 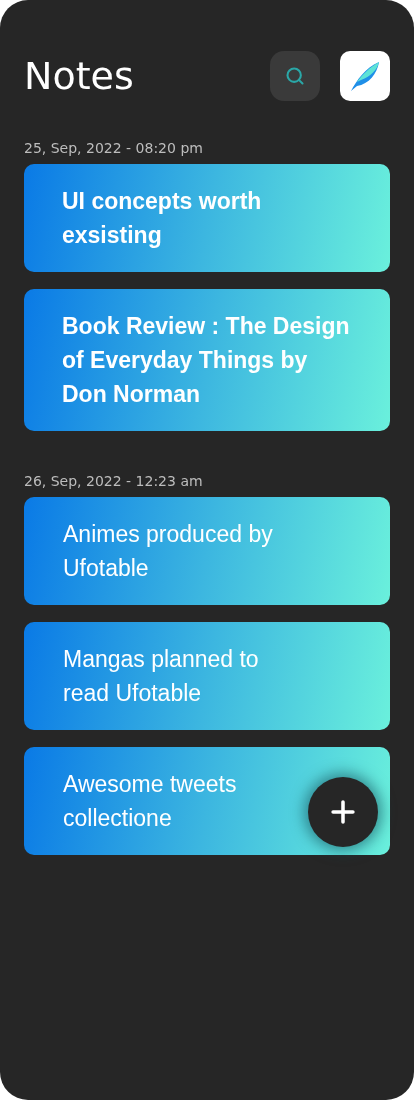 I want to click on search-button, so click(x=295, y=76).